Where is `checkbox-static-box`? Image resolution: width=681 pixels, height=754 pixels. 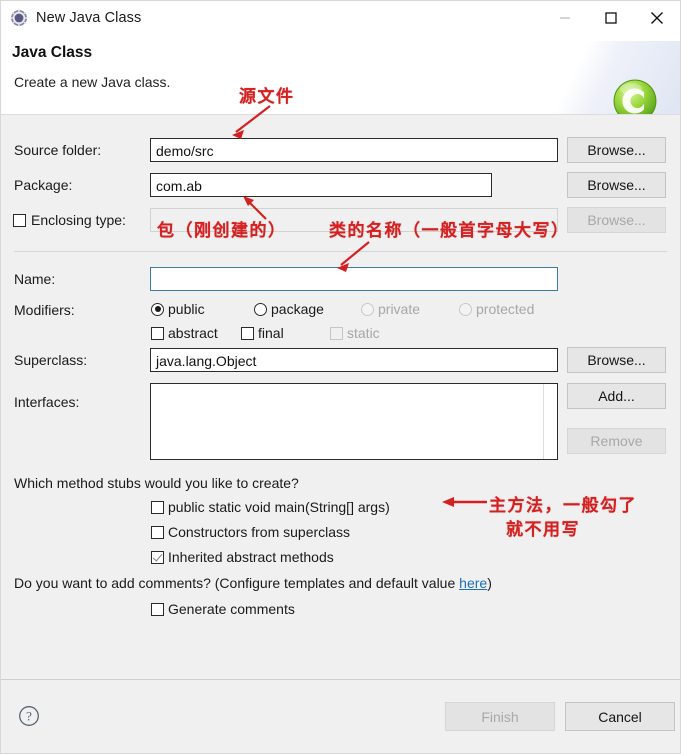
checkbox-static-box is located at coordinates (336, 333).